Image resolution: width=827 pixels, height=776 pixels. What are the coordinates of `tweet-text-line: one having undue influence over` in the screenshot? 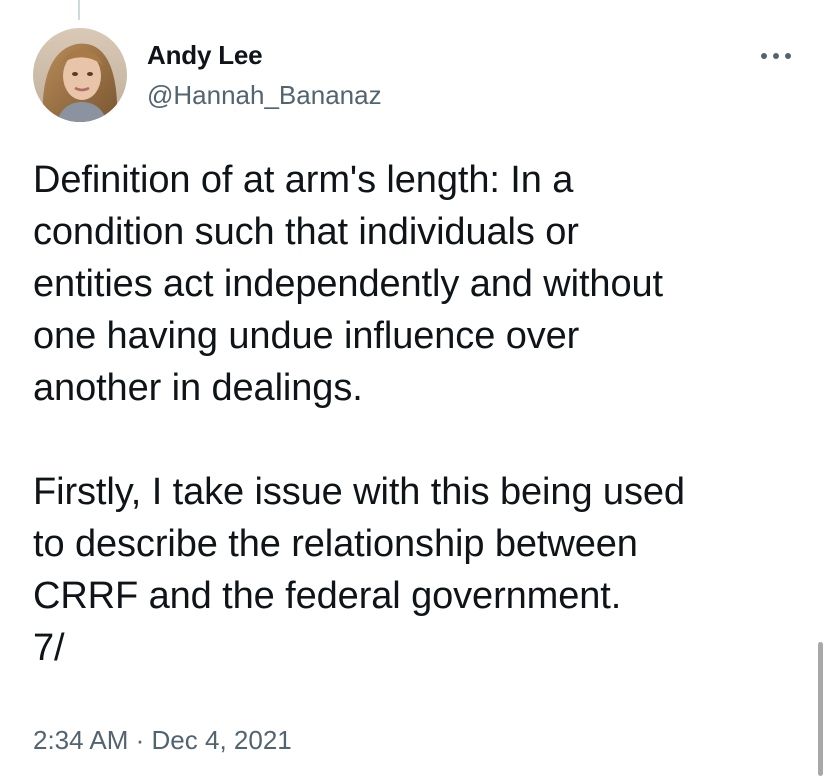 It's located at (306, 336).